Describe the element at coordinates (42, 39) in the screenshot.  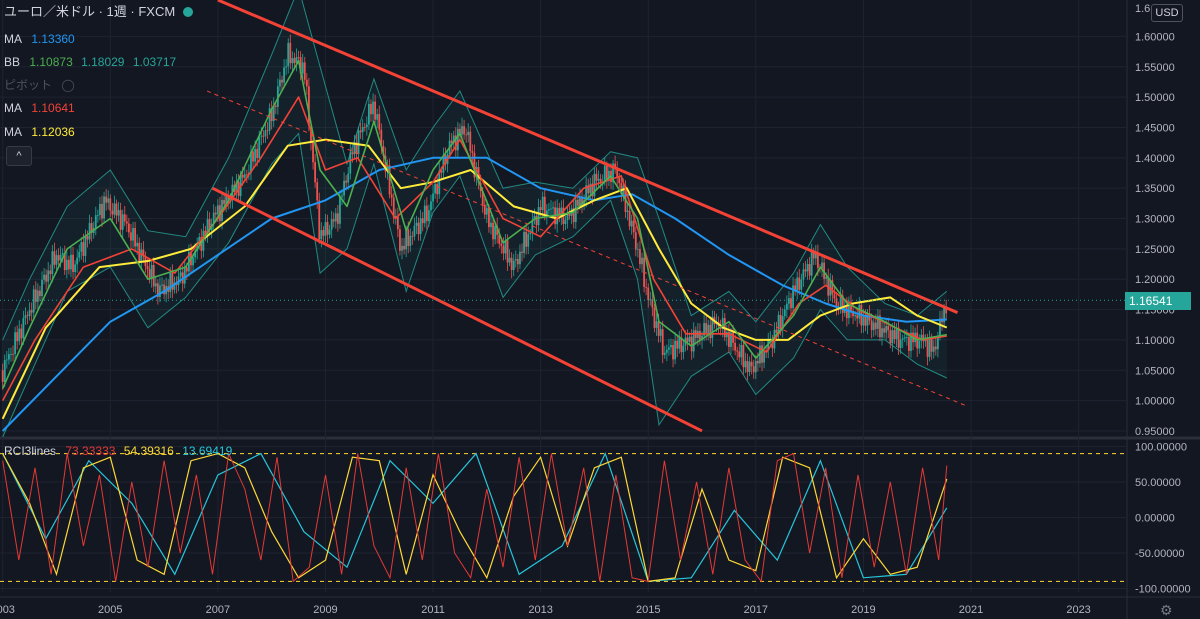
I see `legend-ma-blue: MA 1.13360` at that location.